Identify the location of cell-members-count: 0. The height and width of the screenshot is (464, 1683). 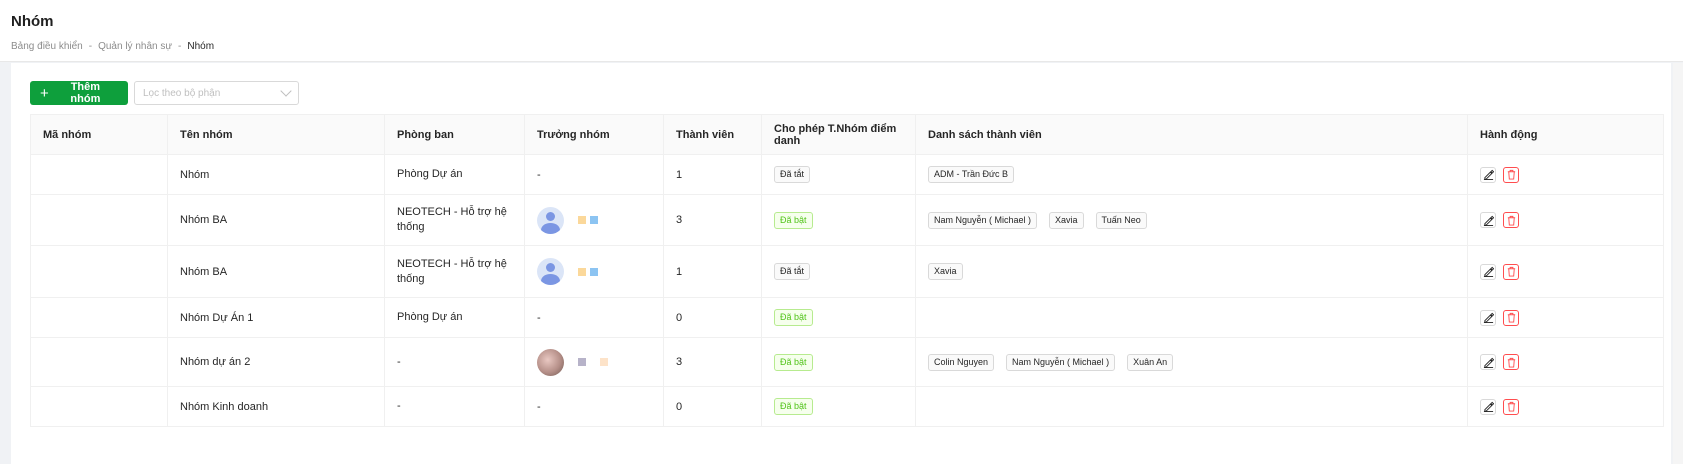
(712, 406).